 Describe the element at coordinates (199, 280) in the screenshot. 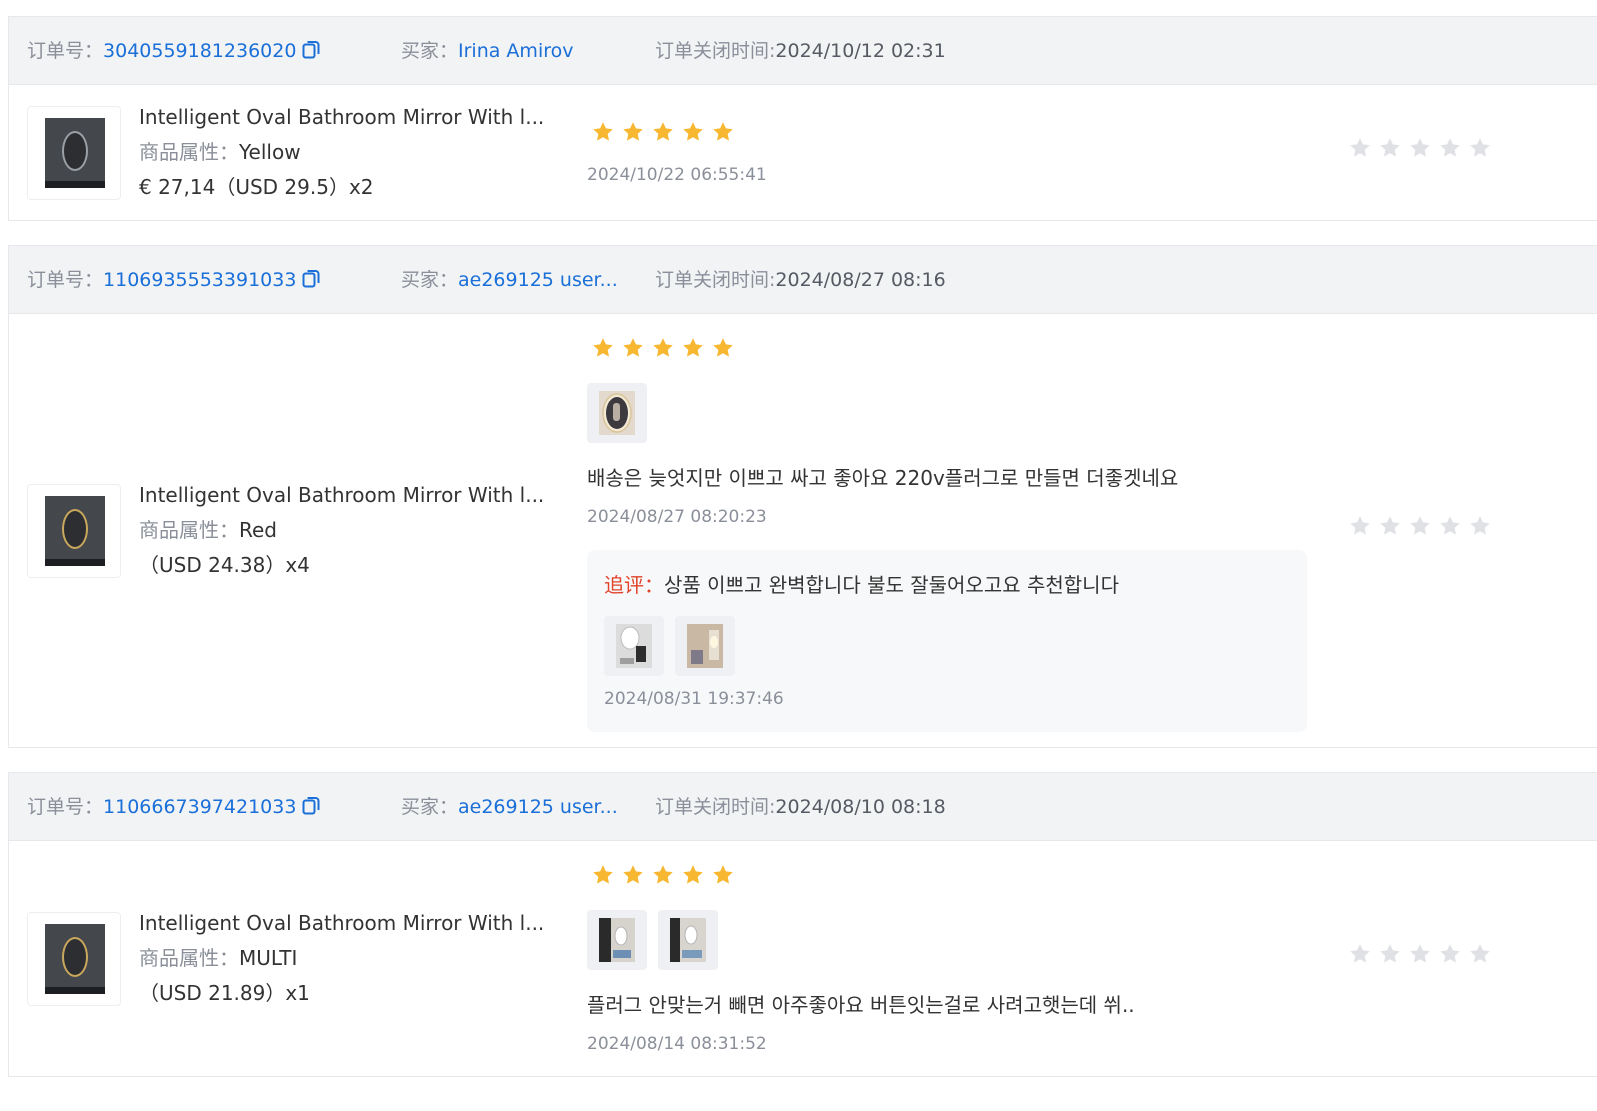

I see `order-number-link: 1106935553391033` at that location.